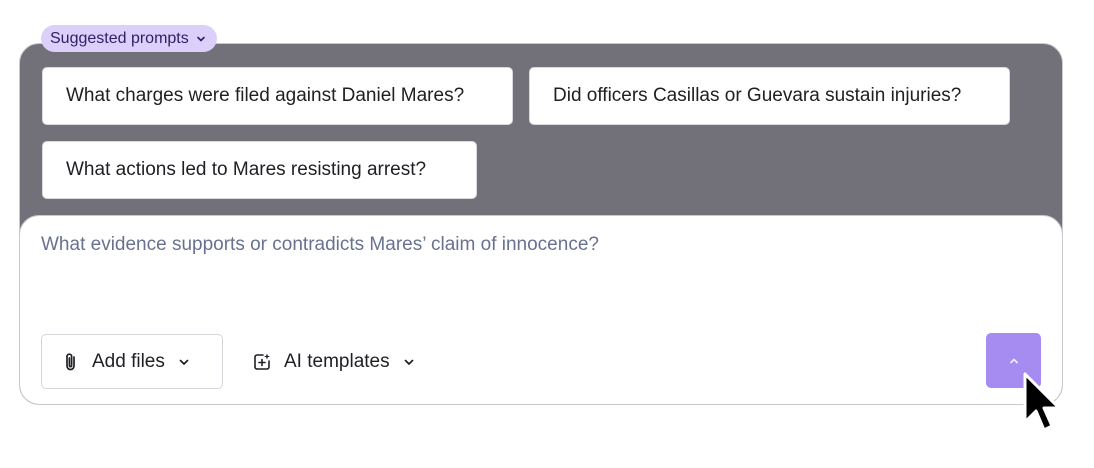  Describe the element at coordinates (71, 362) in the screenshot. I see `paperclip-icon` at that location.